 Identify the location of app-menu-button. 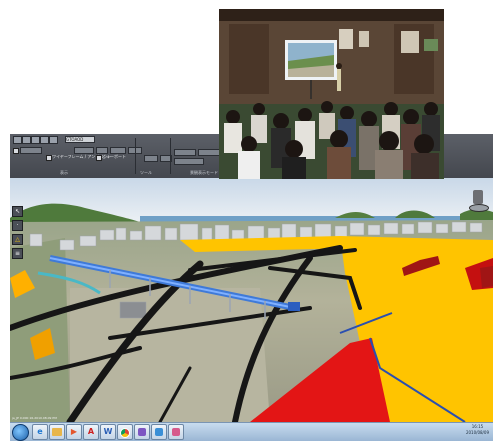
(17, 140).